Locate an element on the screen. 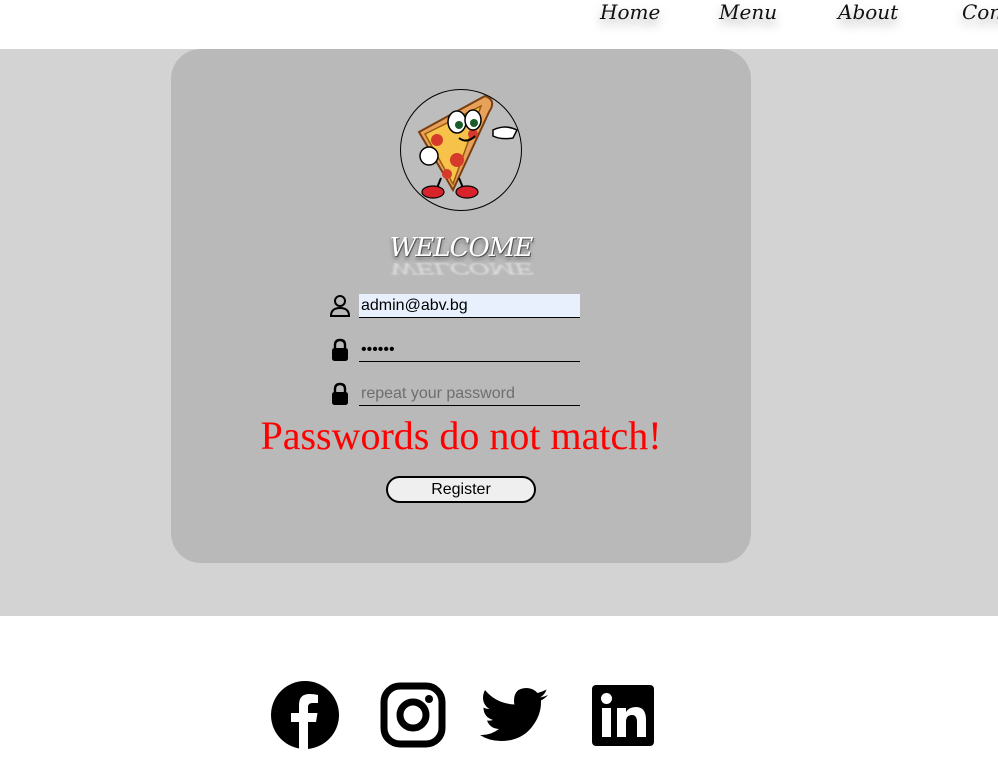  top-nav: Home Menu About Cont is located at coordinates (499, 24).